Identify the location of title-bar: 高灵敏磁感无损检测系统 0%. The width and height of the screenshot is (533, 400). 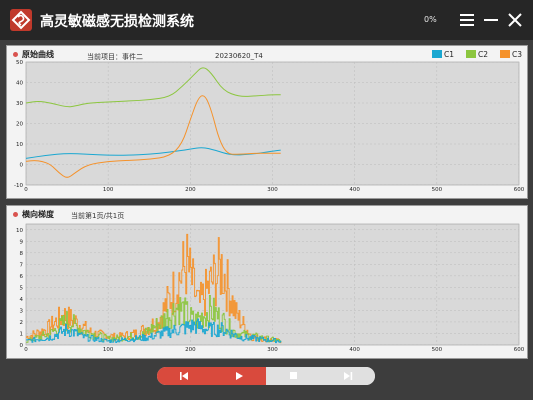
(266, 20).